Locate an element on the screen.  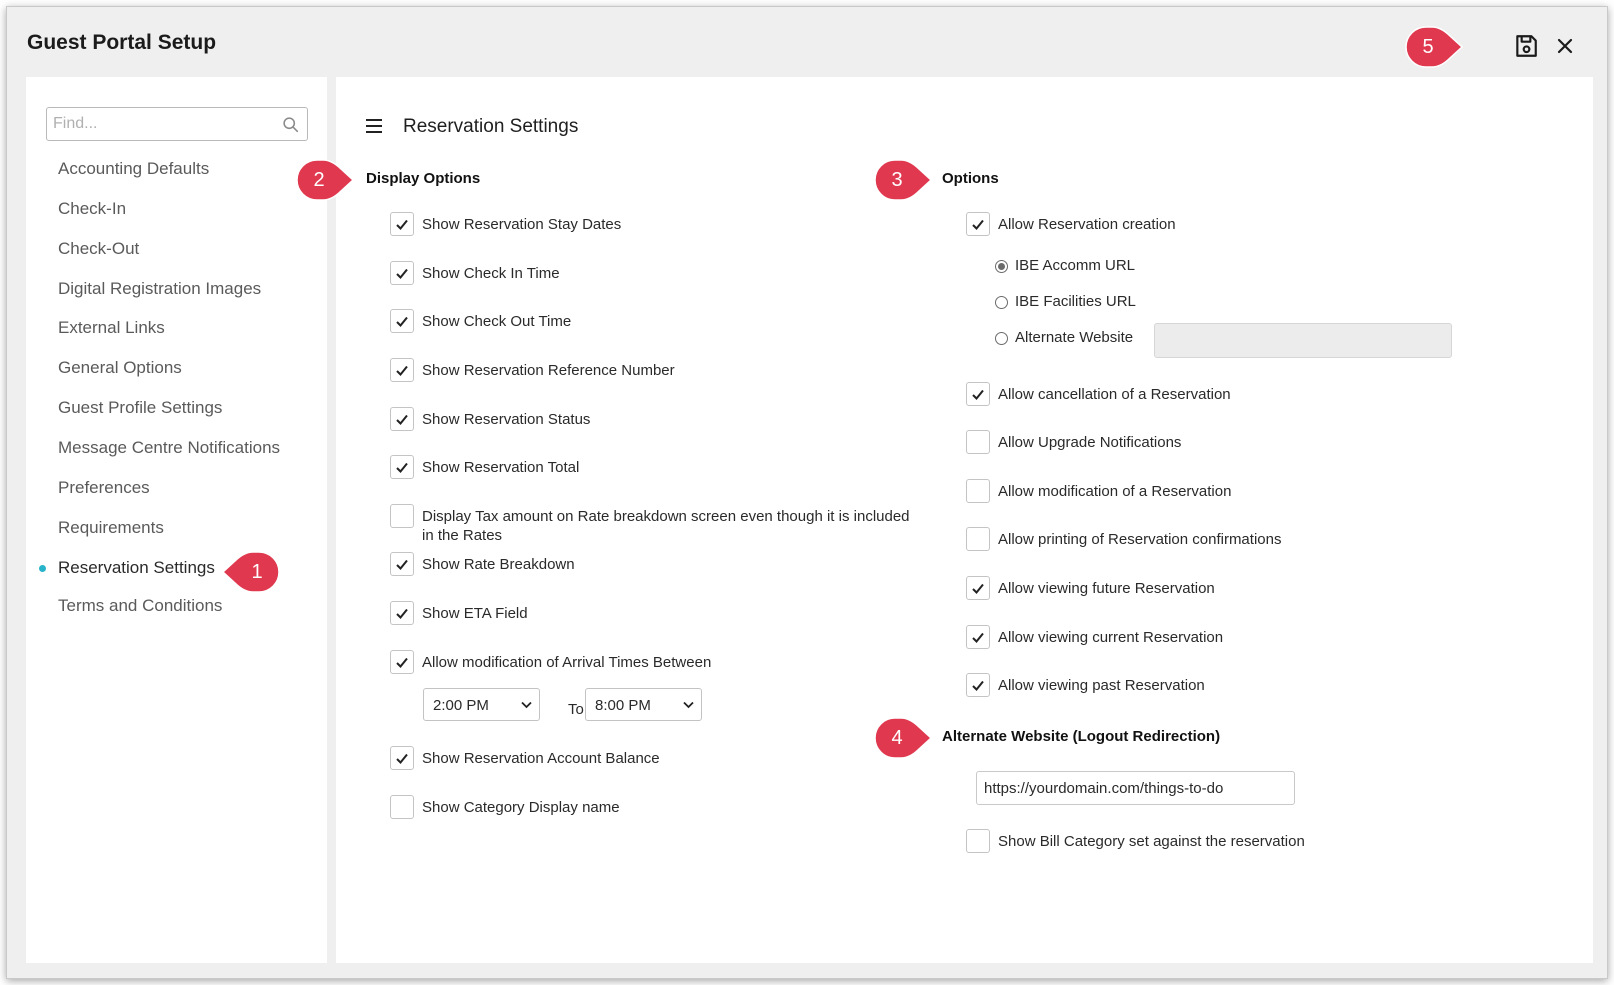
url-value: https://yourdomain.com/things-to-do is located at coordinates (1104, 788).